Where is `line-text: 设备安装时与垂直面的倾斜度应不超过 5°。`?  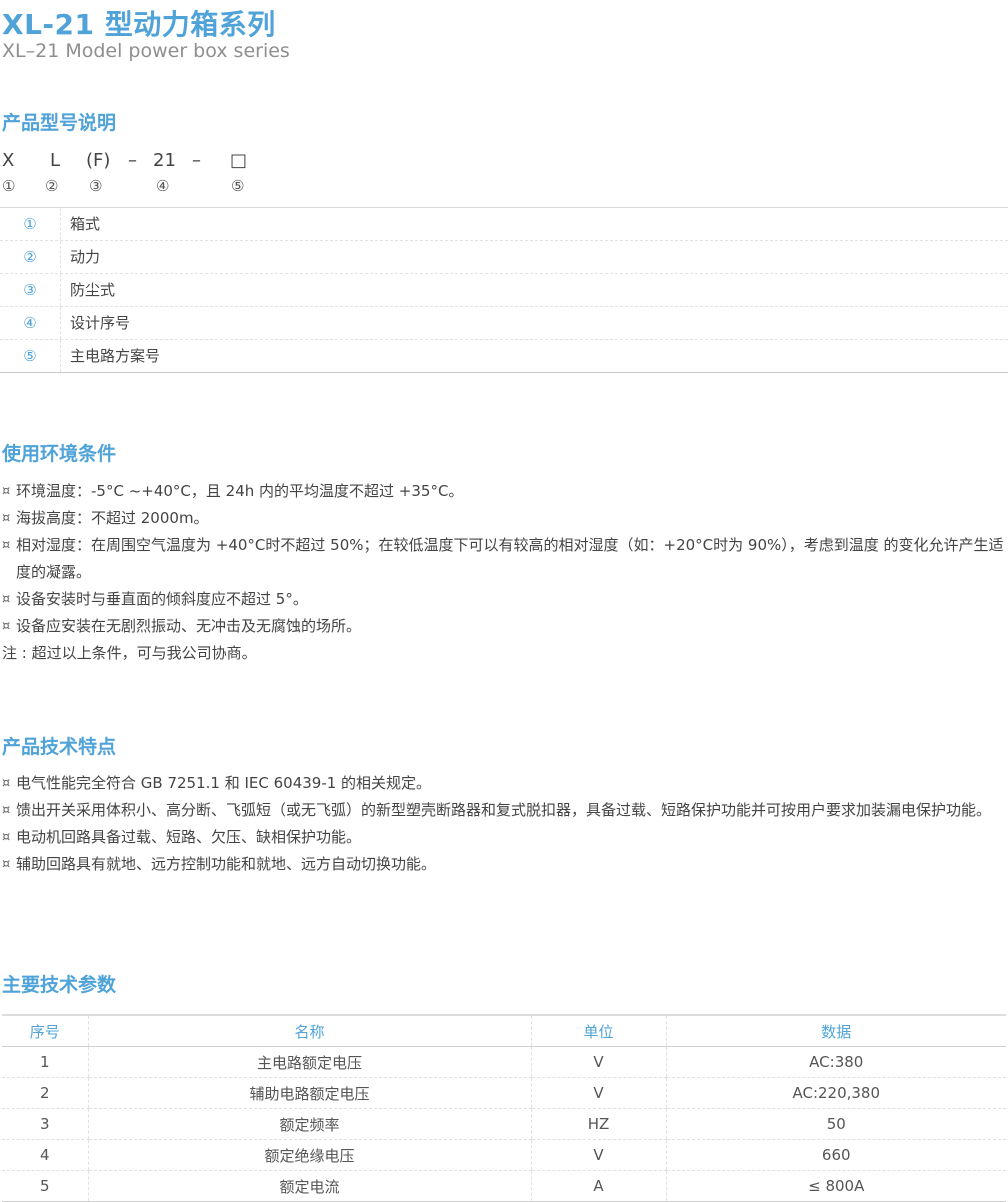
line-text: 设备安装时与垂直面的倾斜度应不超过 5°。 is located at coordinates (162, 599).